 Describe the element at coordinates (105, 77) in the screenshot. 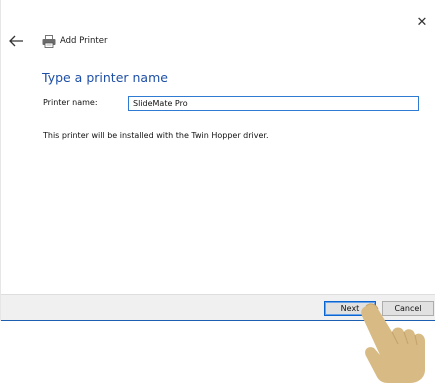

I see `page-title: Type a printer name` at that location.